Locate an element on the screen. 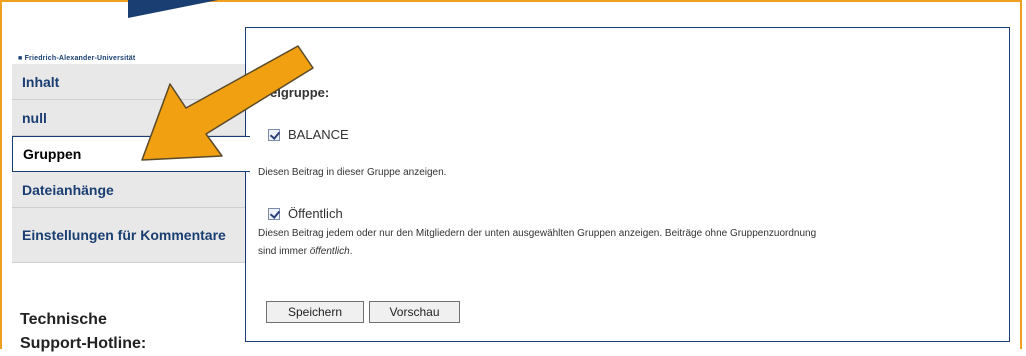  public-checkbox-row: Öffentlich is located at coordinates (305, 213).